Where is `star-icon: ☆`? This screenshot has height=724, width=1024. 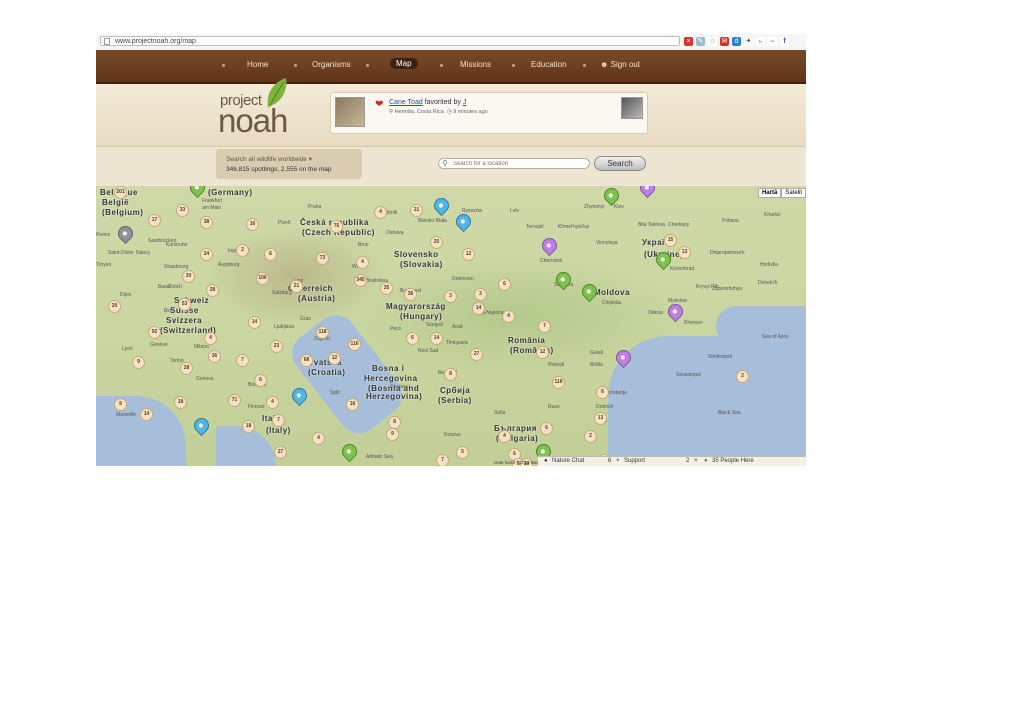
star-icon: ☆ is located at coordinates (712, 41).